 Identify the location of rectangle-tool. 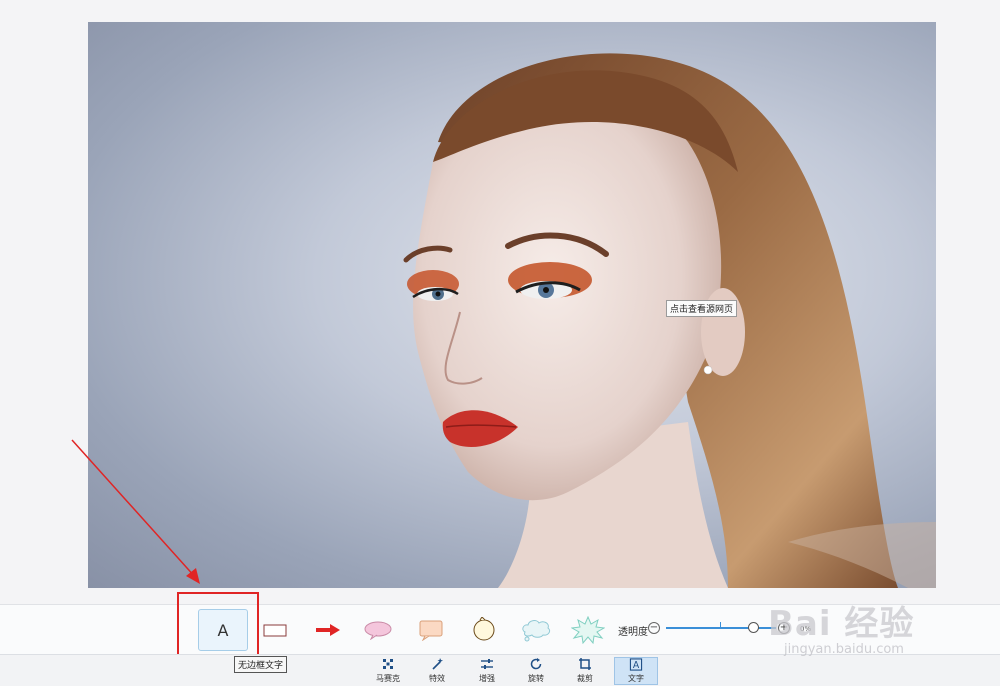
(275, 630).